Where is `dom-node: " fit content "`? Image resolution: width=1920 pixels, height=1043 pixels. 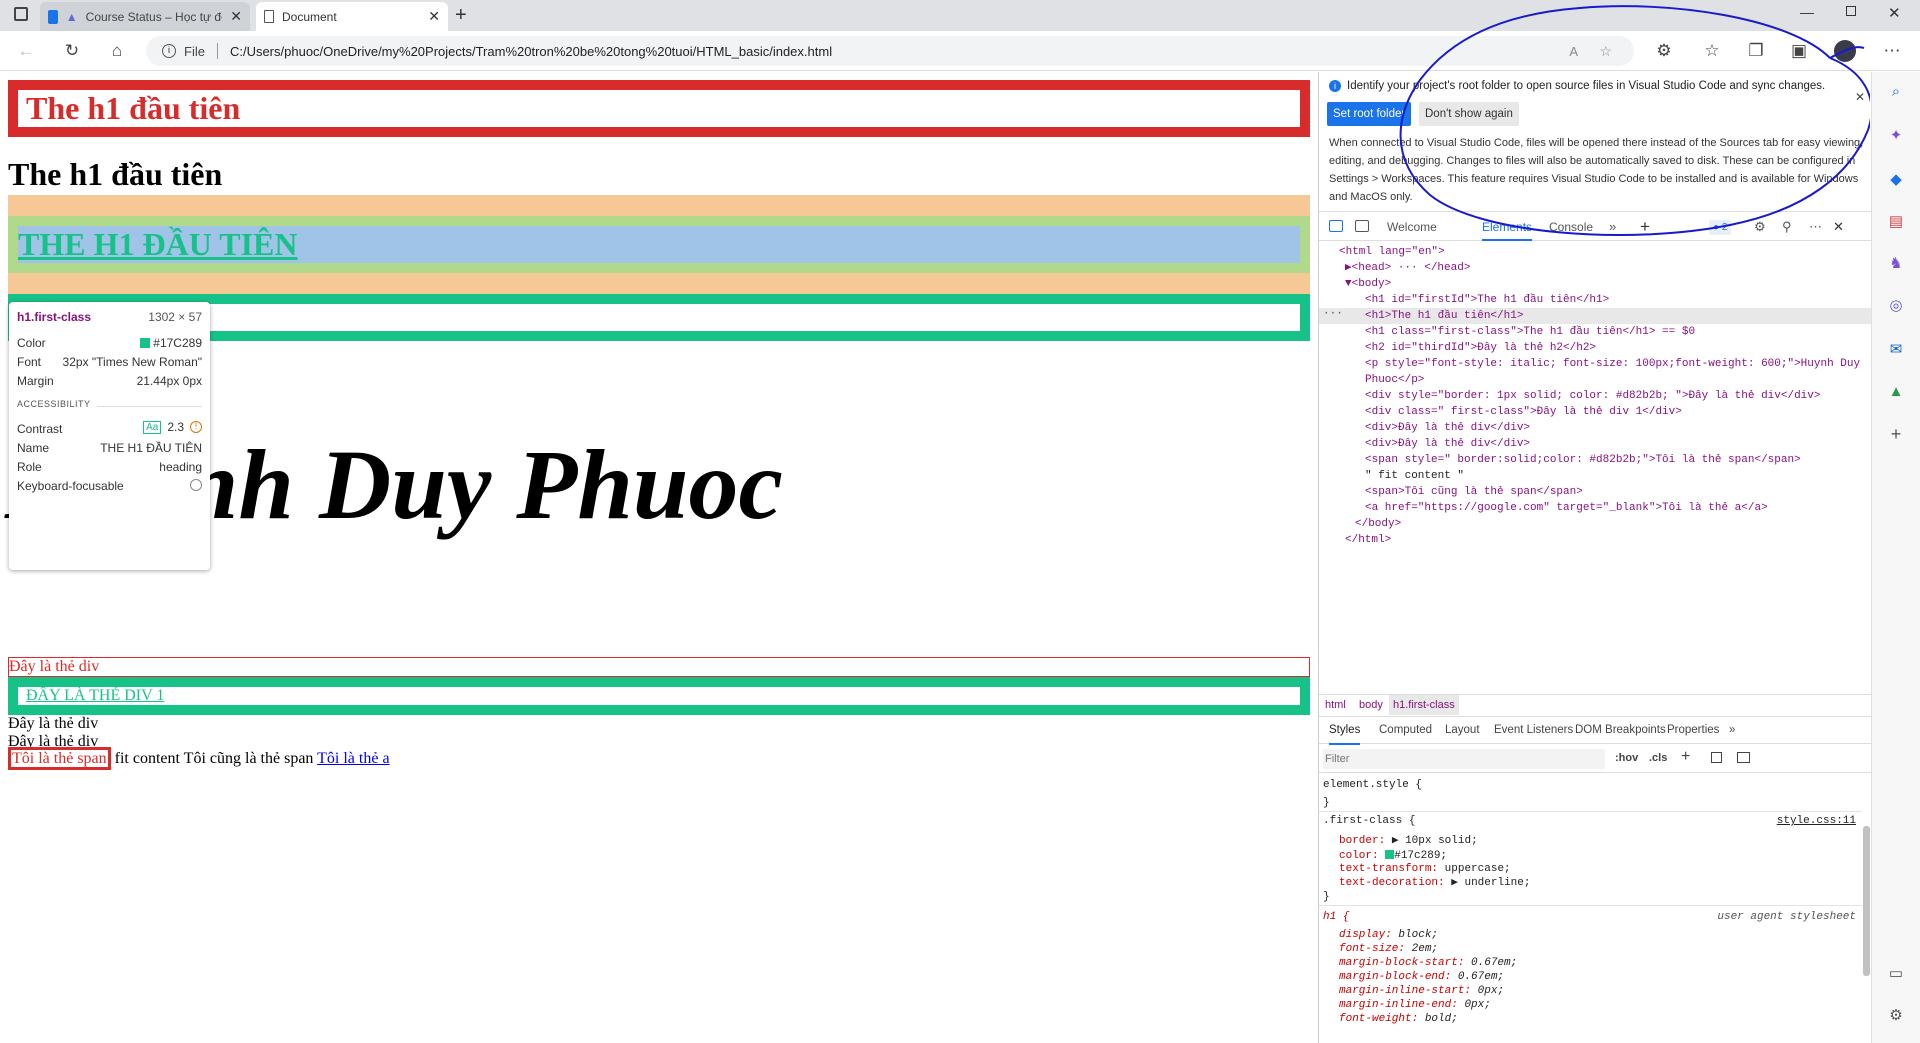
dom-node: " fit content " is located at coordinates (1414, 476).